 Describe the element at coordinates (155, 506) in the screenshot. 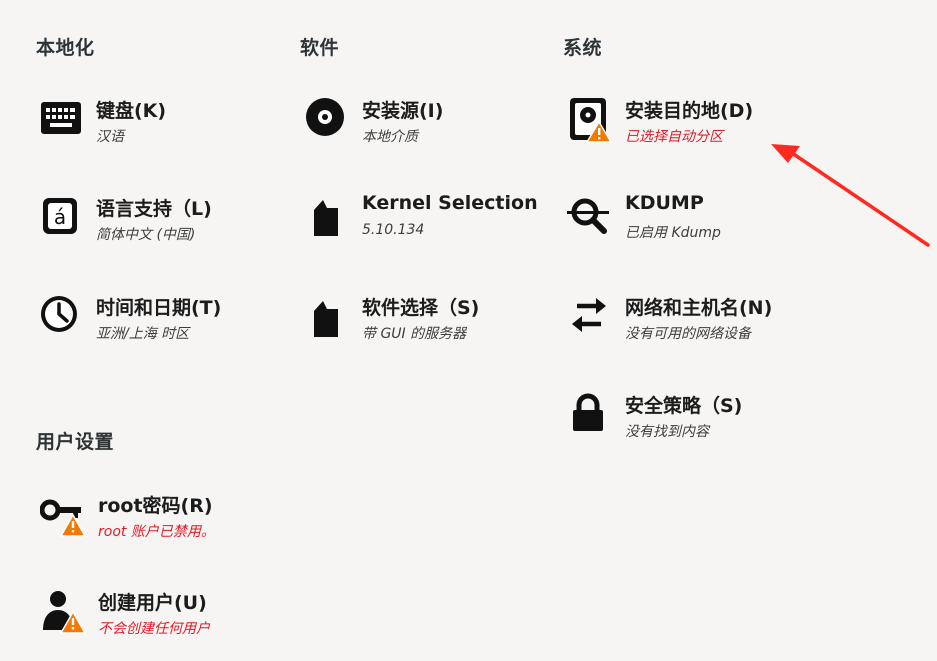

I see `spoke-root-password-title: root密码(R)` at that location.